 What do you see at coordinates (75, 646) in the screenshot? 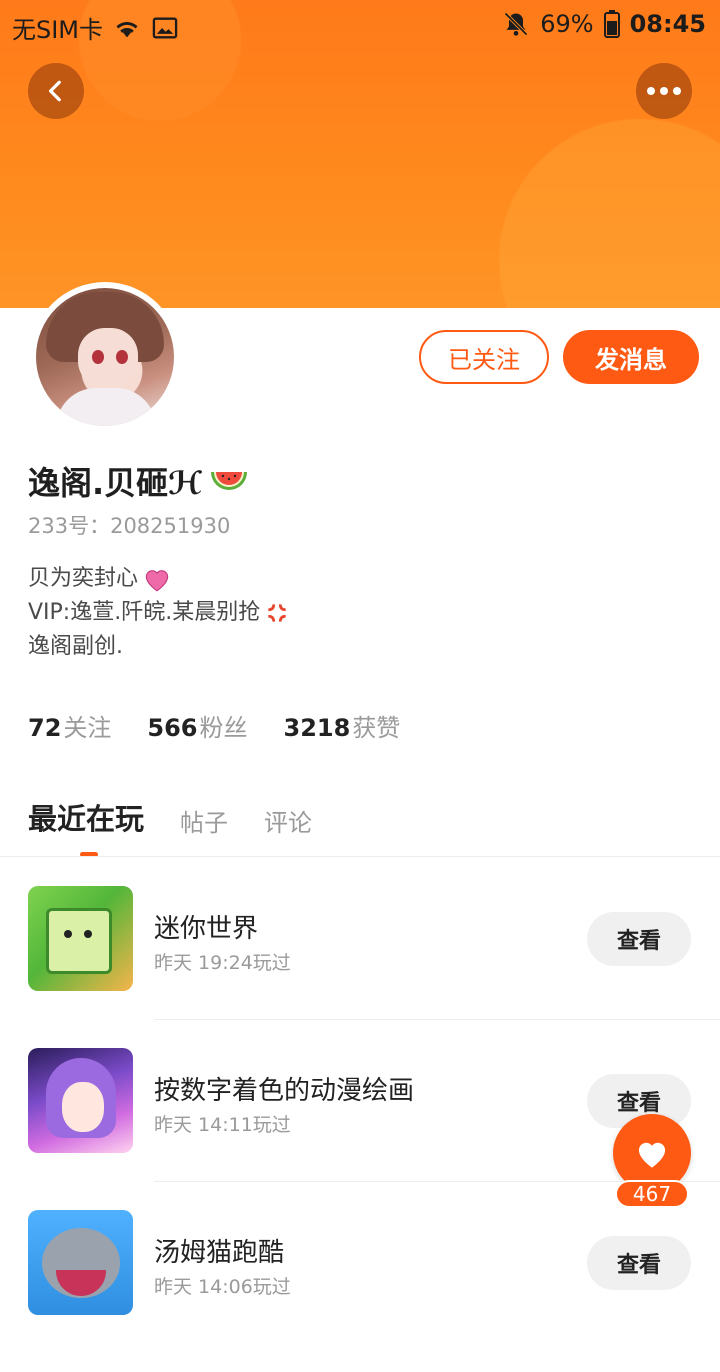
I see `bio-text: 逸阁副创.` at bounding box center [75, 646].